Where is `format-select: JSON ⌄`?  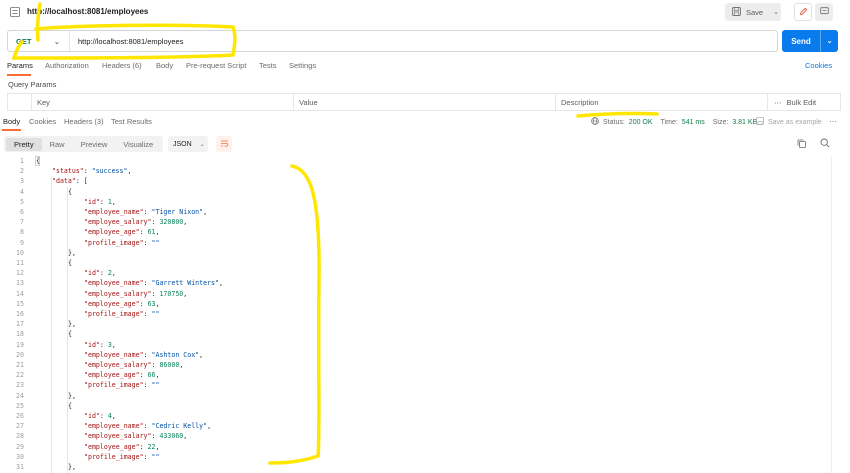 format-select: JSON ⌄ is located at coordinates (188, 144).